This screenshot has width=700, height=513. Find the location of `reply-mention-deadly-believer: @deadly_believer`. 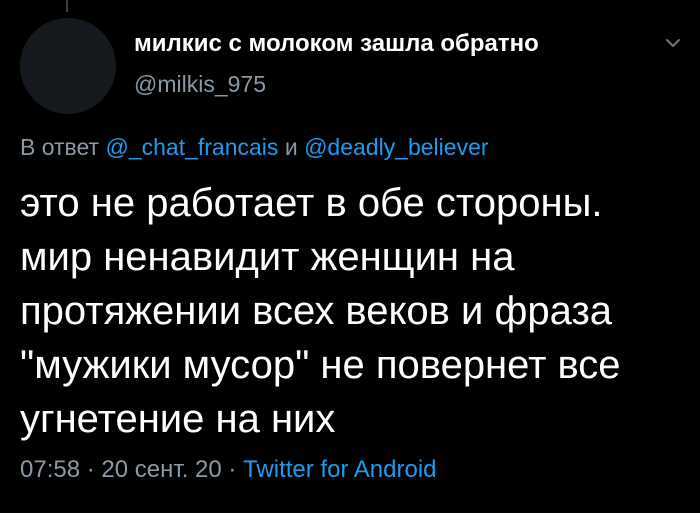

reply-mention-deadly-believer: @deadly_believer is located at coordinates (396, 147).